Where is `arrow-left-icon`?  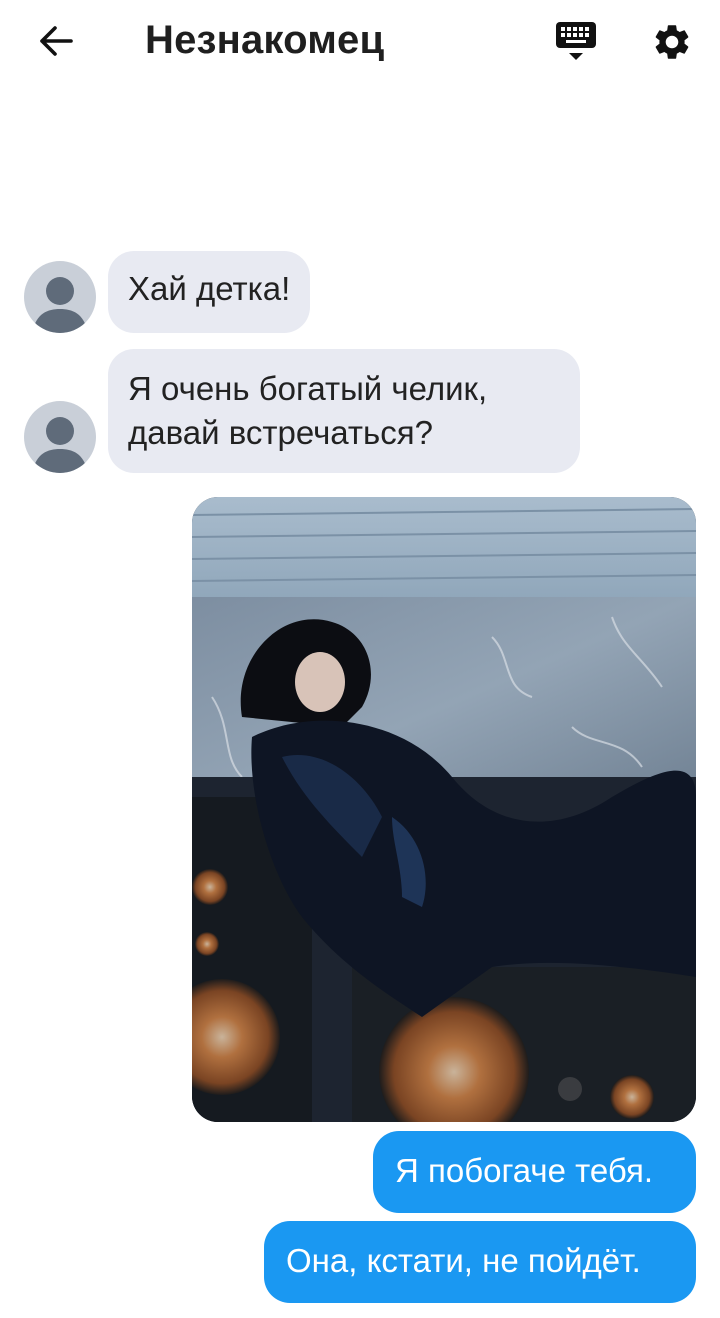
arrow-left-icon is located at coordinates (56, 41).